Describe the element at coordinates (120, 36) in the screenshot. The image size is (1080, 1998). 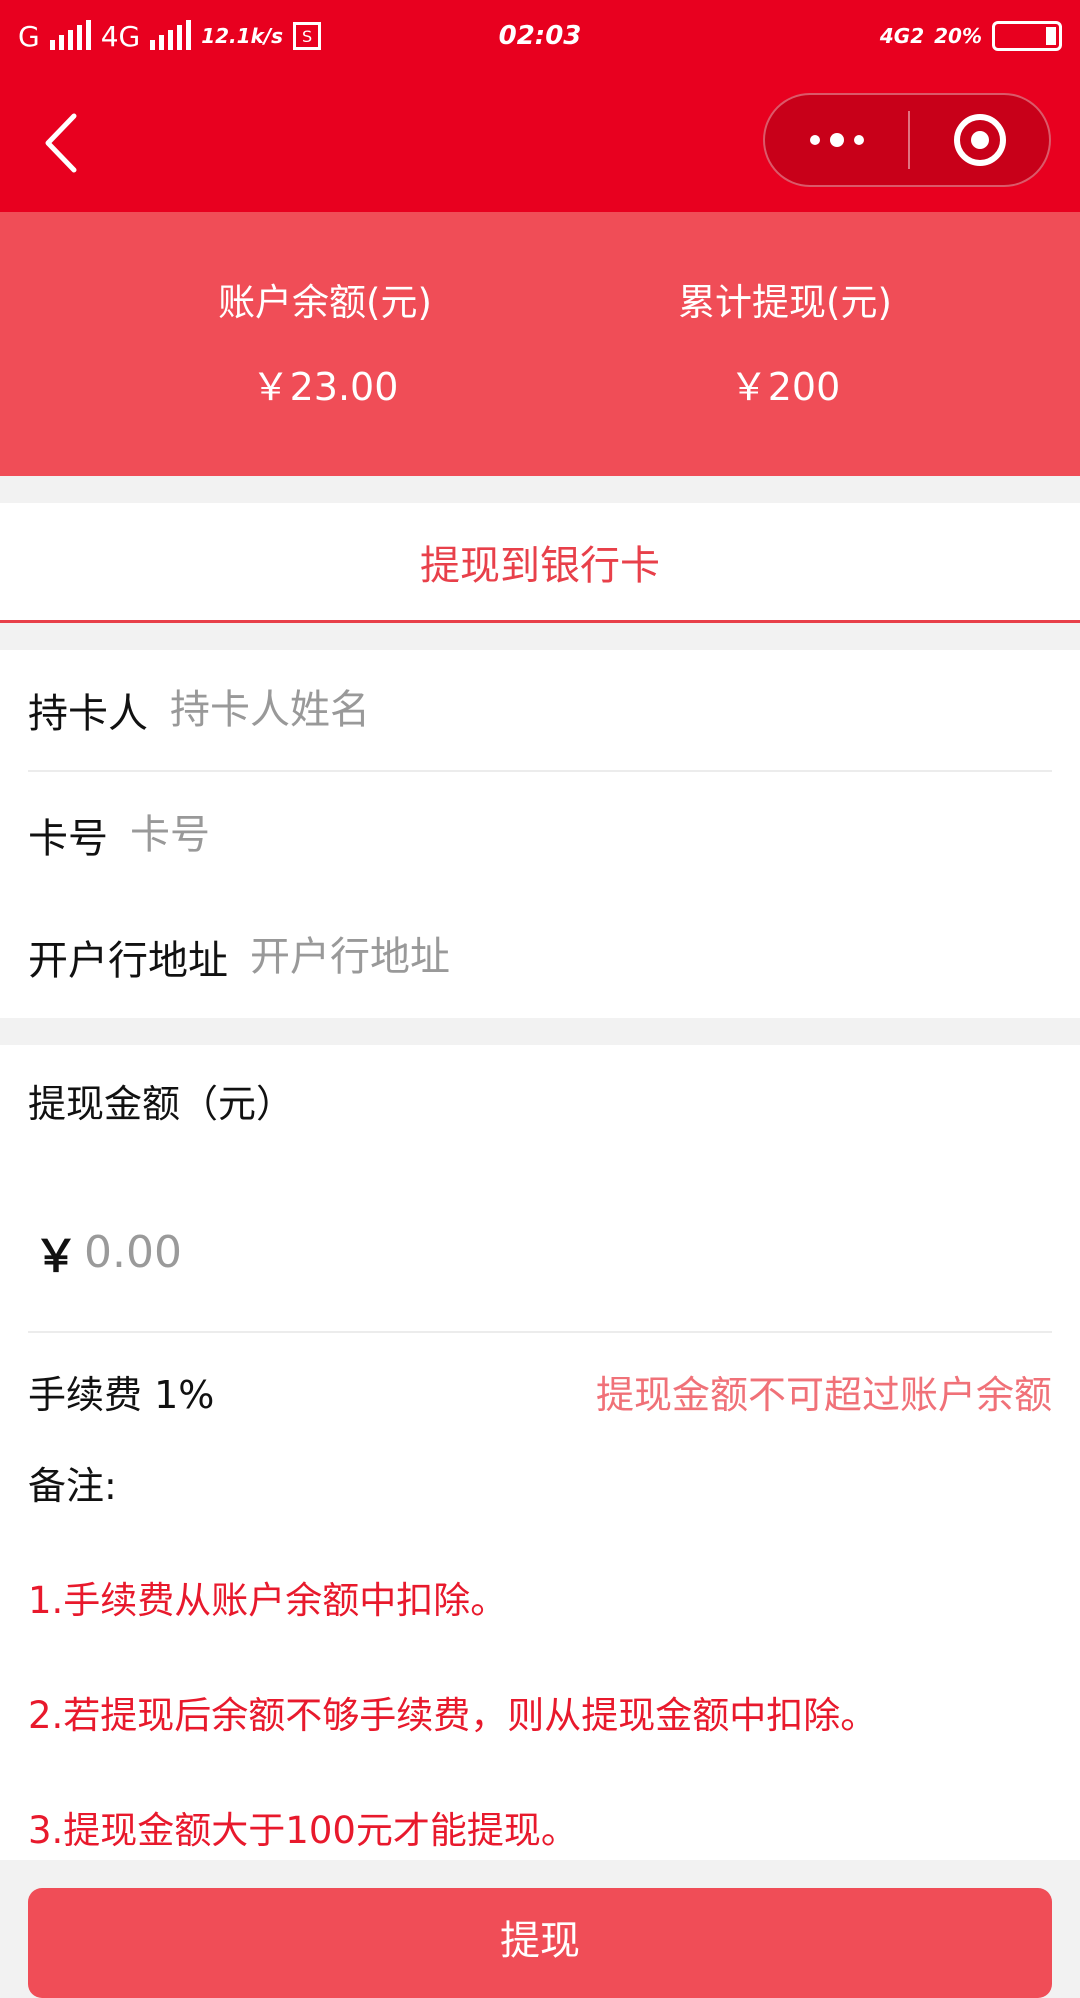
I see `network-4g-label: 4G` at that location.